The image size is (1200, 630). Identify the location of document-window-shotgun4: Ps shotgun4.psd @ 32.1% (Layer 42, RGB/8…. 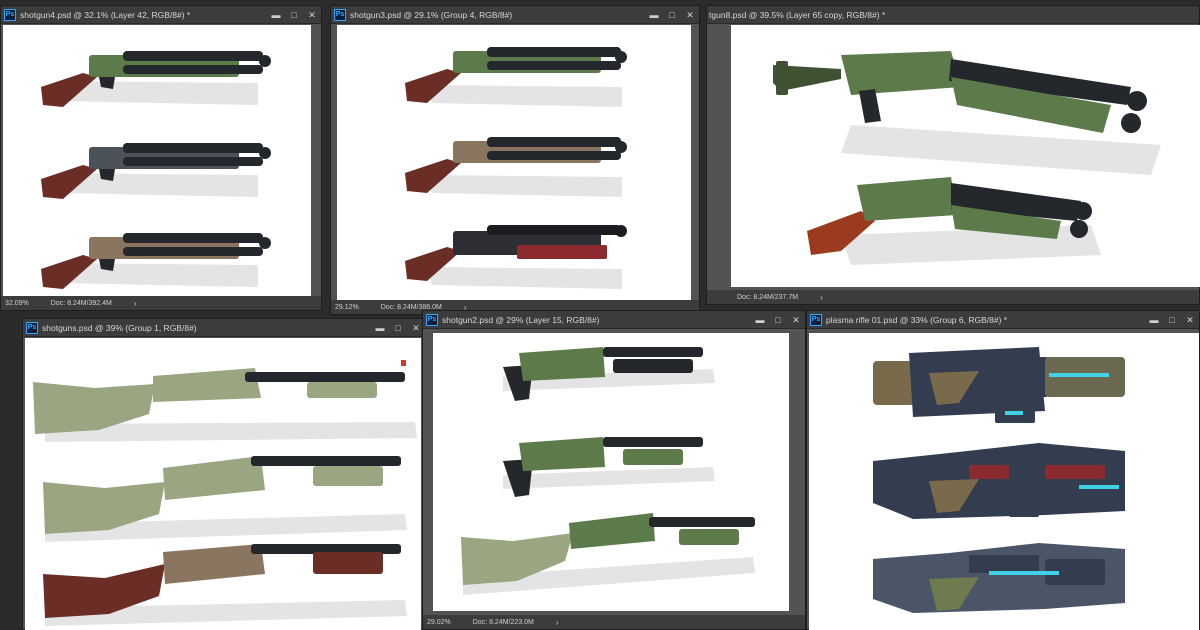
(161, 158).